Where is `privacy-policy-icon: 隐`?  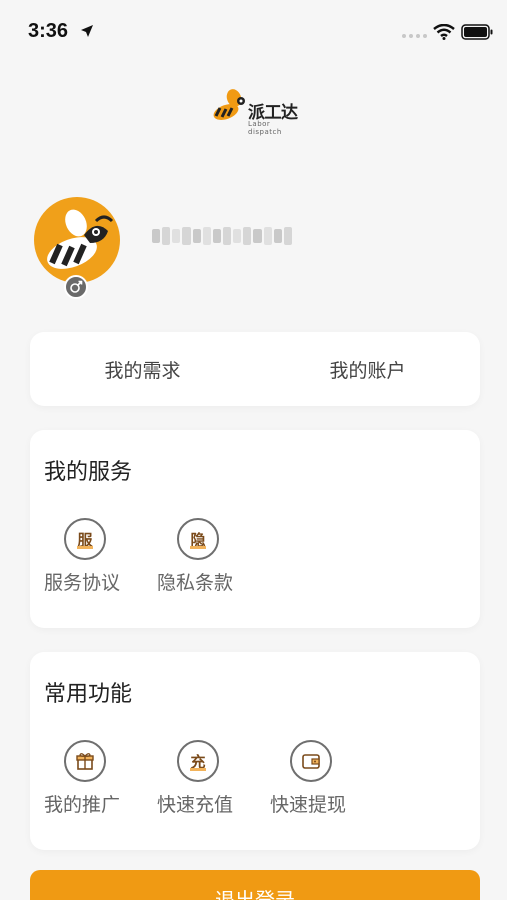 privacy-policy-icon: 隐 is located at coordinates (198, 539).